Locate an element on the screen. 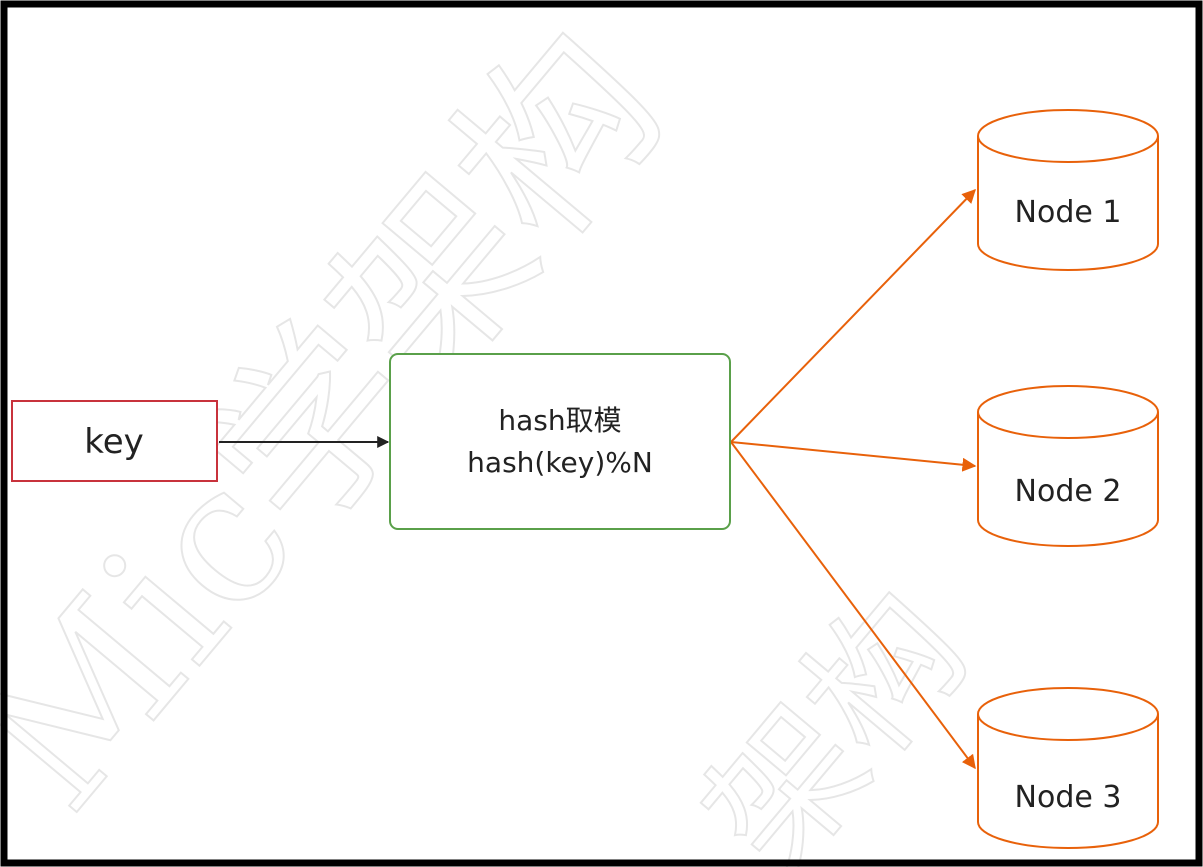  hash-box is located at coordinates (560, 441).